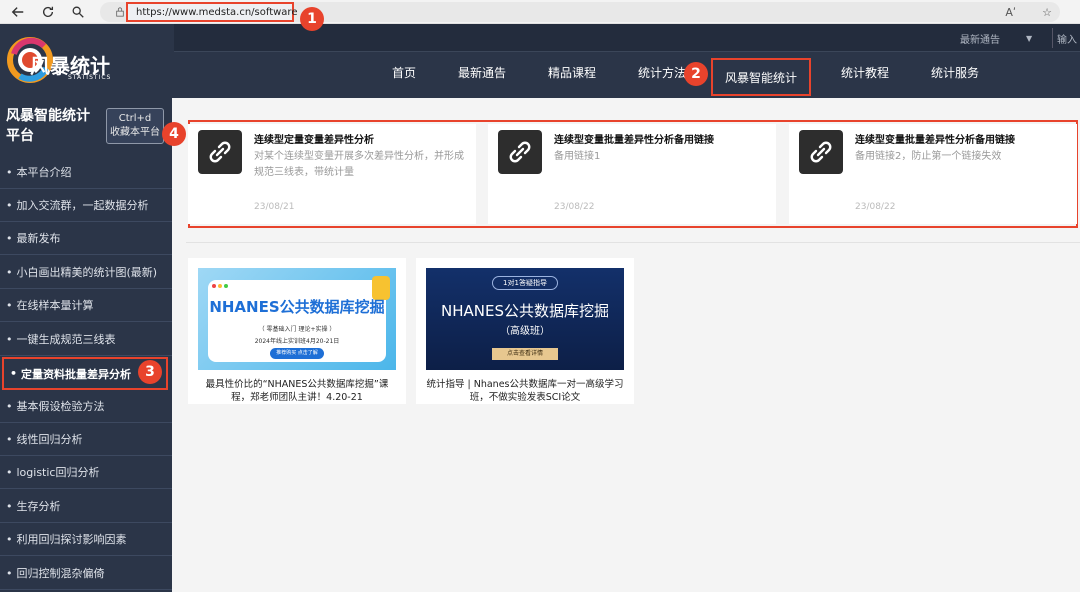  I want to click on sidebar-item-join-group: • 加入交流群，一起数据分析, so click(86, 205).